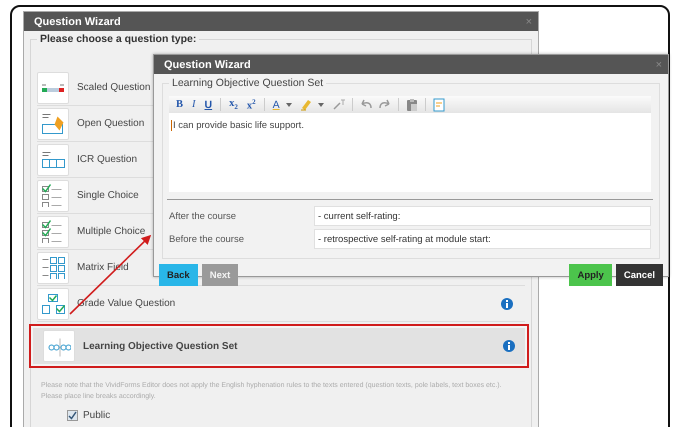  I want to click on field-label: After the course, so click(203, 216).